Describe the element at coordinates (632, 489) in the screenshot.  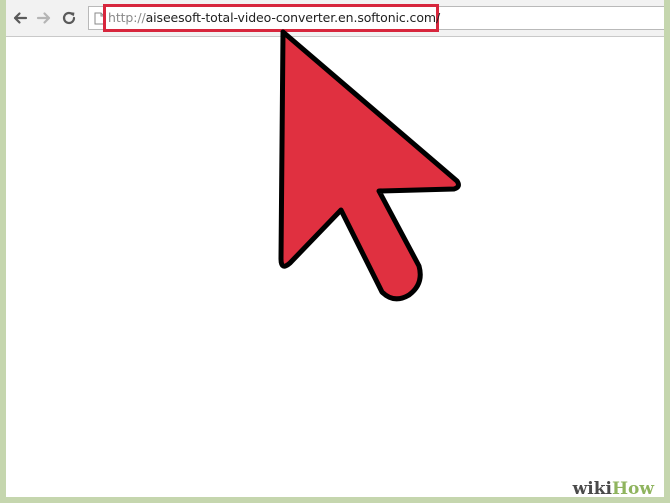
I see `watermark-how: How` at that location.